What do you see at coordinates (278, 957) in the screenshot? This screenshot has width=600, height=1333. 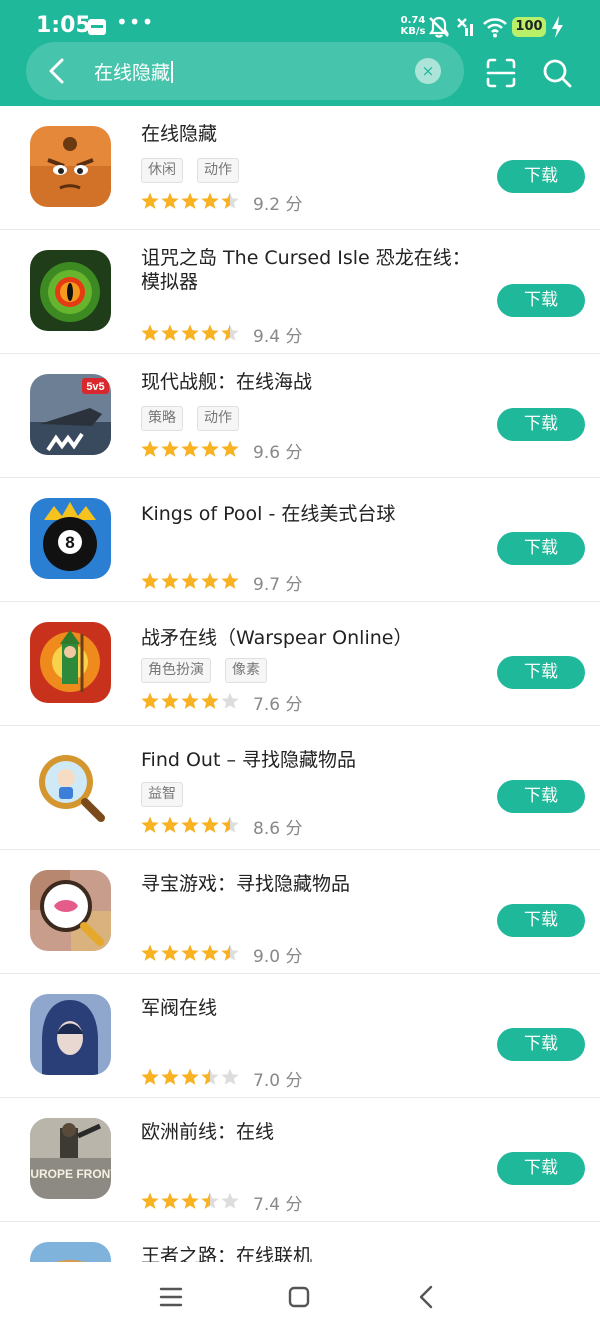 I see `app-score: 9.0 分` at bounding box center [278, 957].